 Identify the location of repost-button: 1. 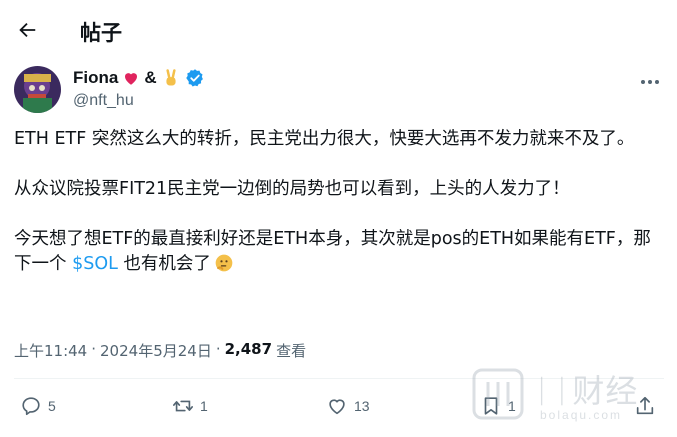
(190, 406).